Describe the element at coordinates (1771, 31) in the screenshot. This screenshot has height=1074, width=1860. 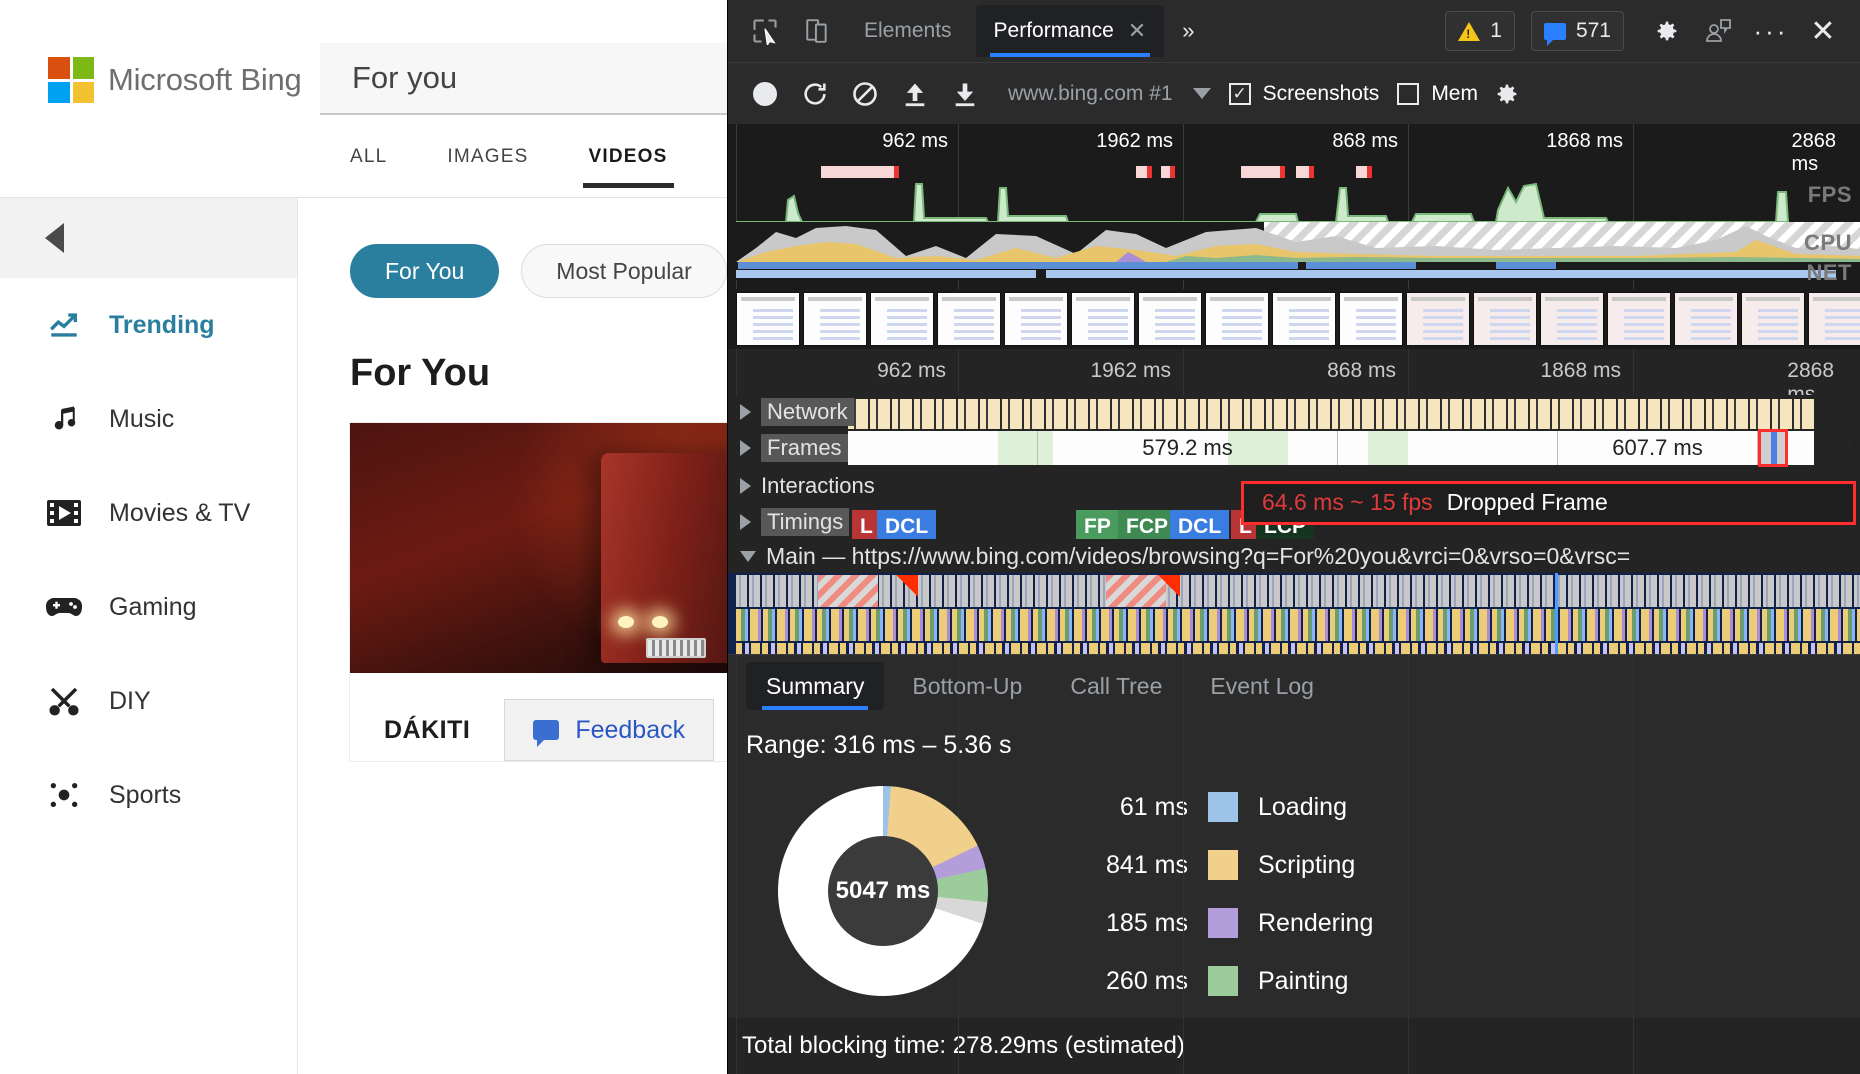
I see `more-vertical-icon: ···` at that location.